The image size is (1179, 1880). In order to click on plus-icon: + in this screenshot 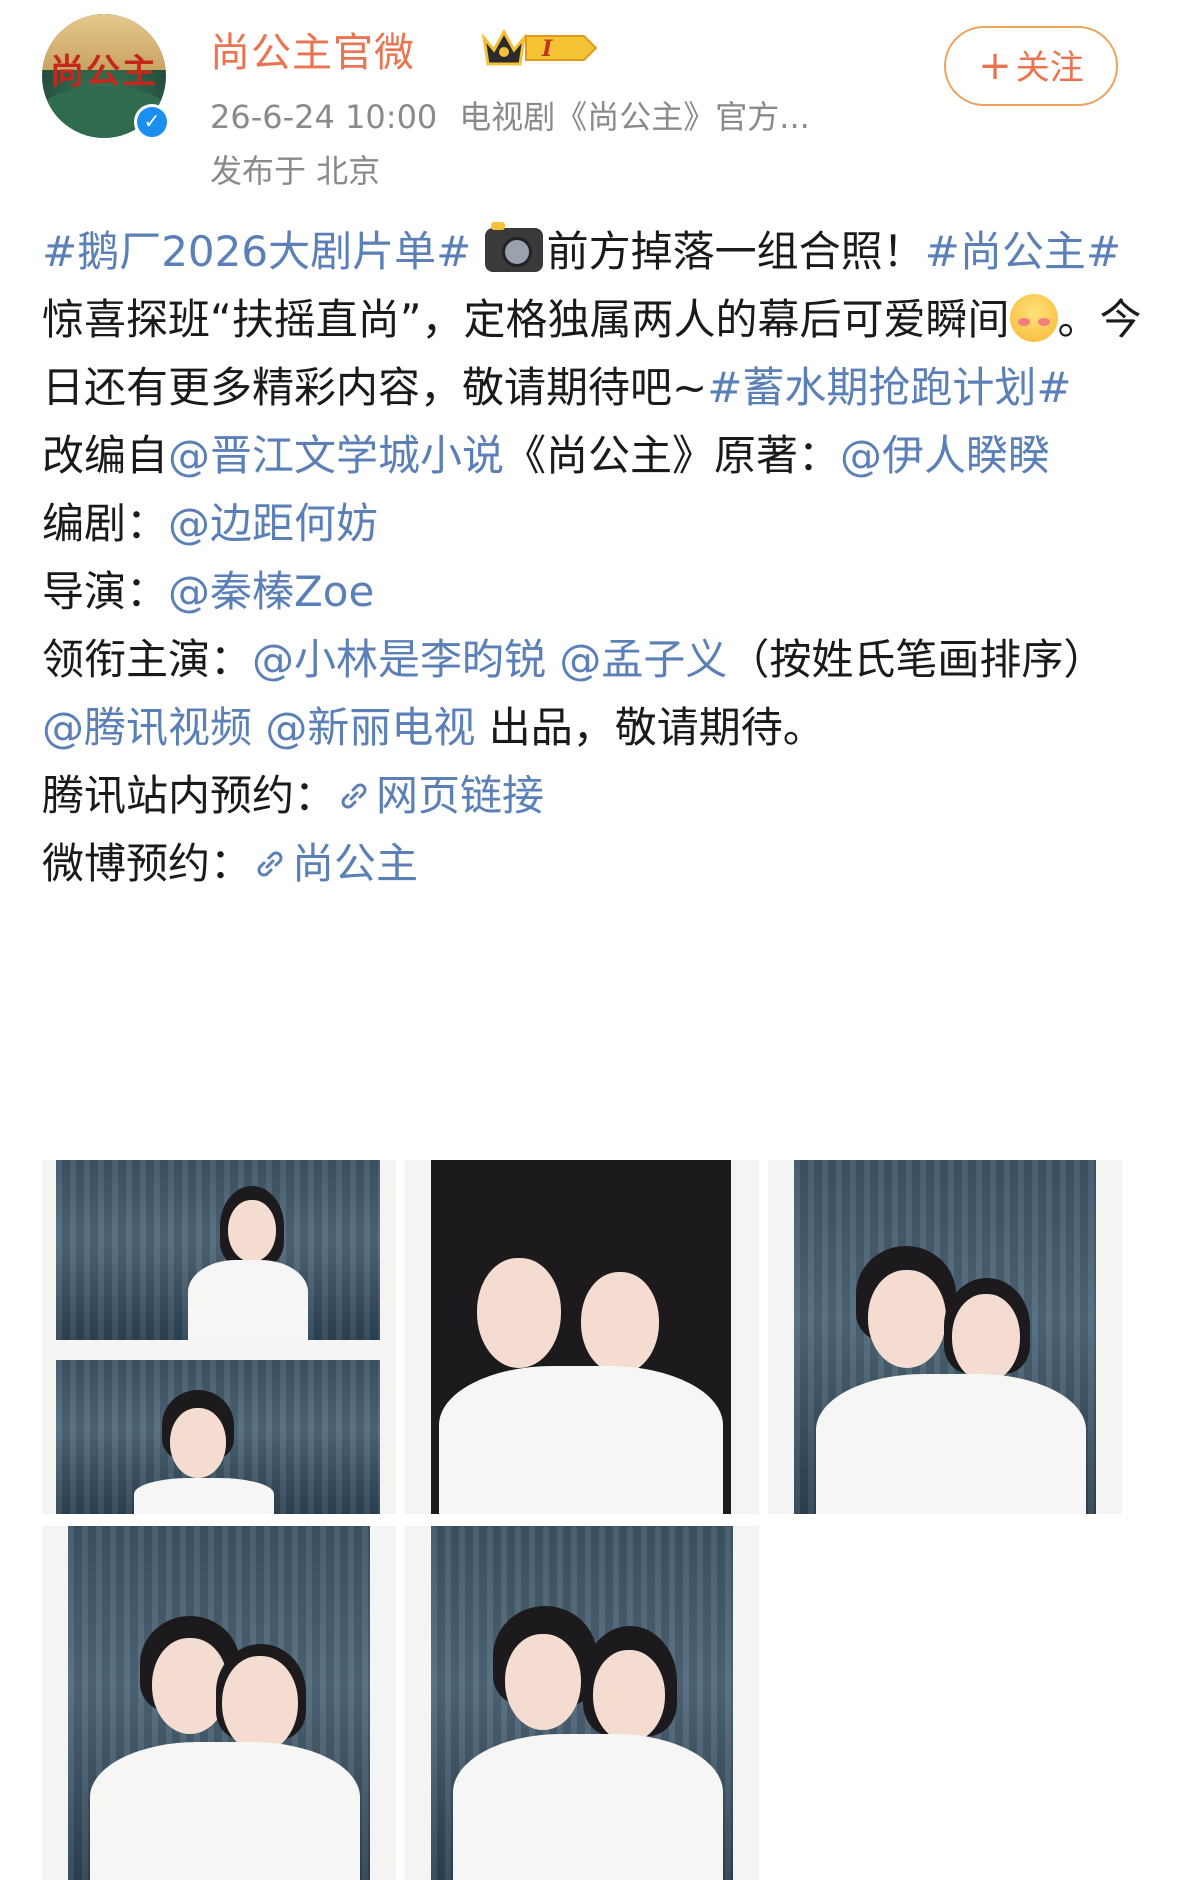, I will do `click(995, 66)`.